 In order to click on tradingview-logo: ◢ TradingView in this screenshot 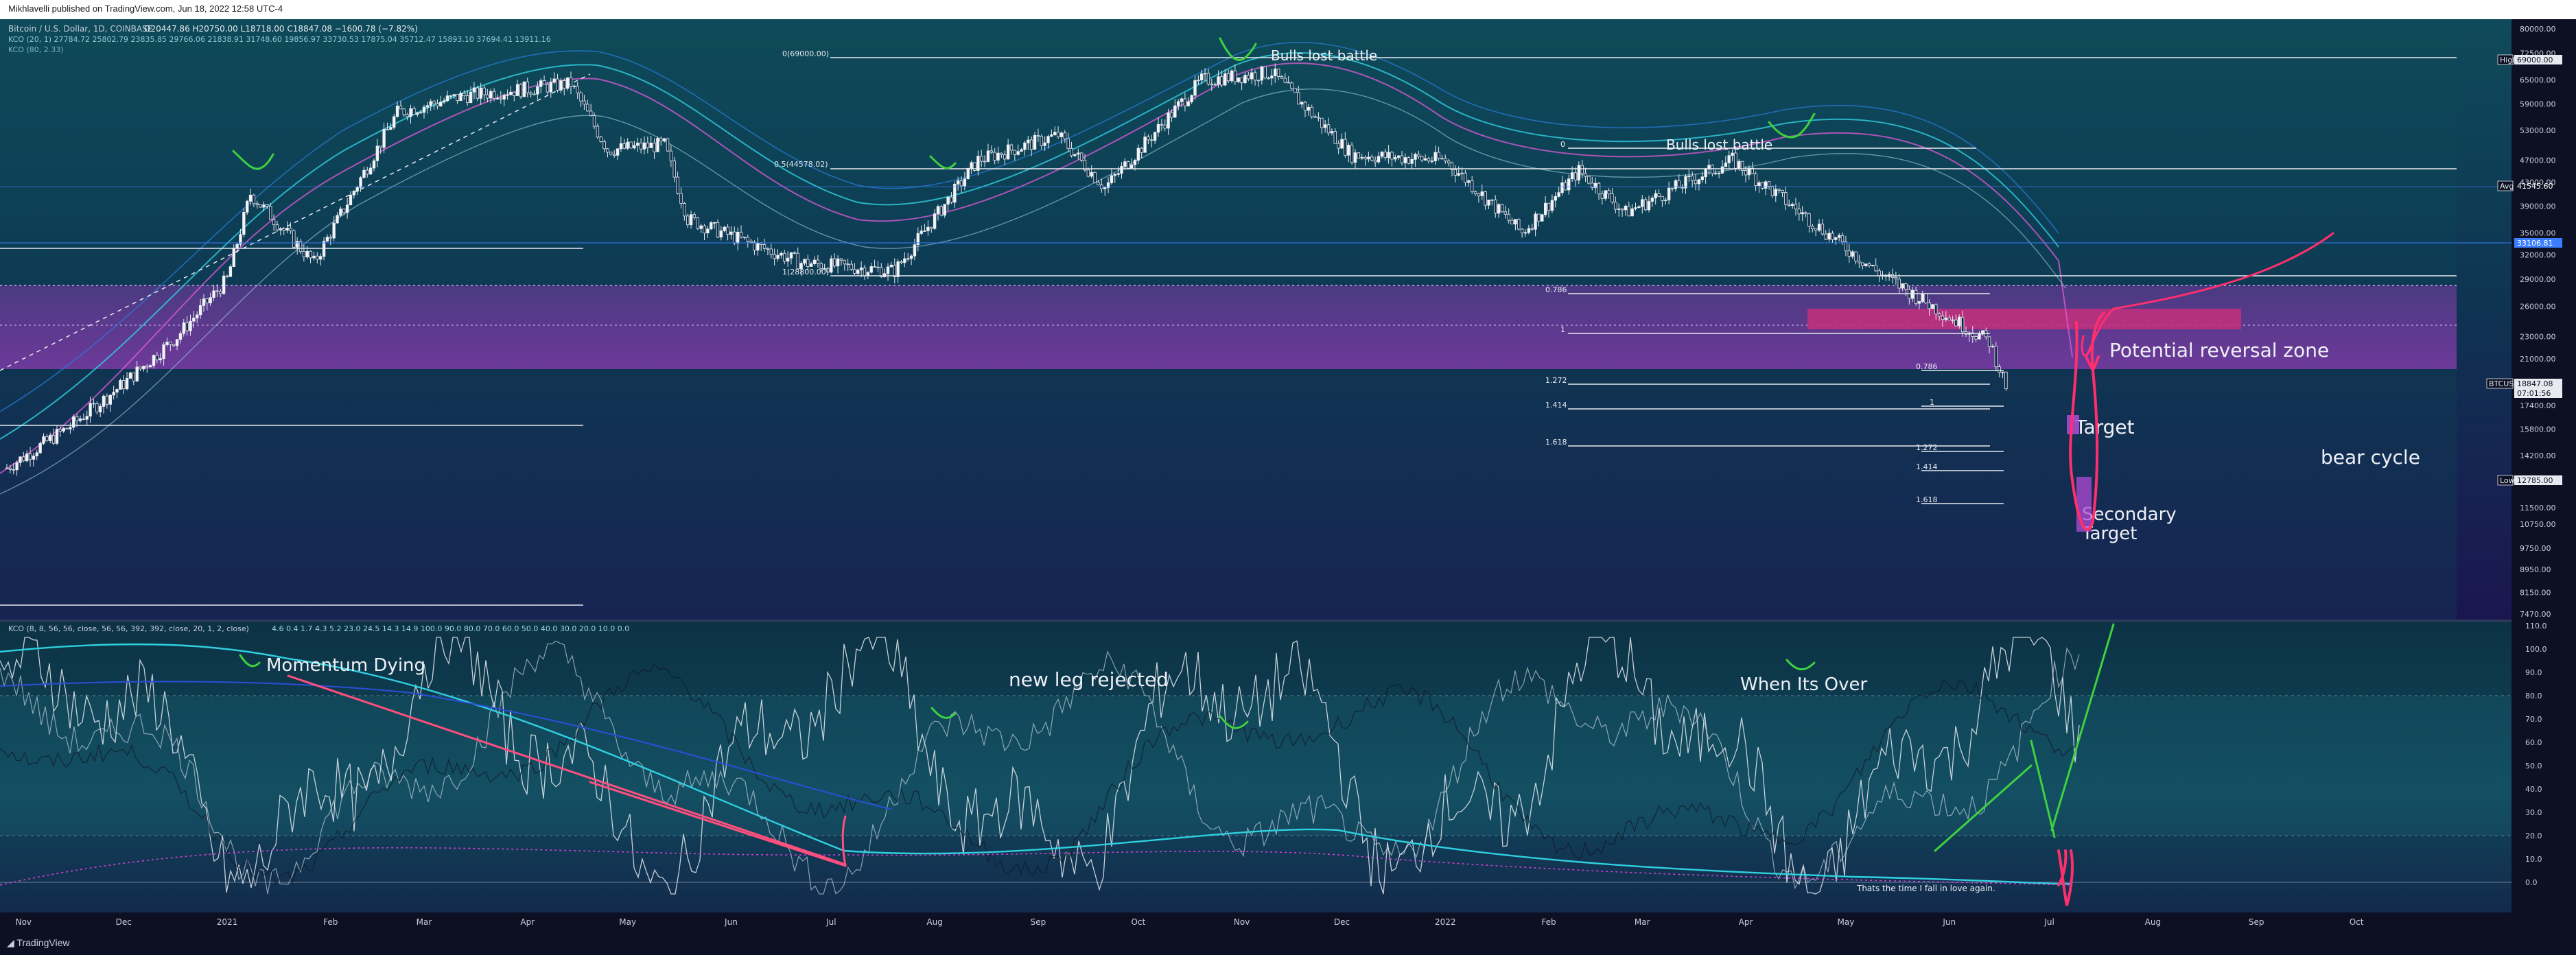, I will do `click(38, 943)`.